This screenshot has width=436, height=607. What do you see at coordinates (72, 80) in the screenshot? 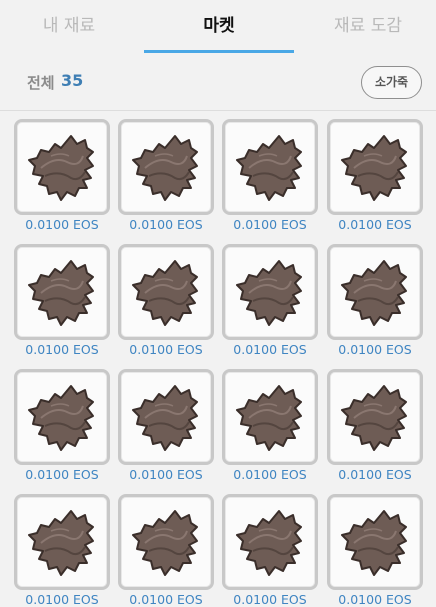
I see `total-count: 35` at bounding box center [72, 80].